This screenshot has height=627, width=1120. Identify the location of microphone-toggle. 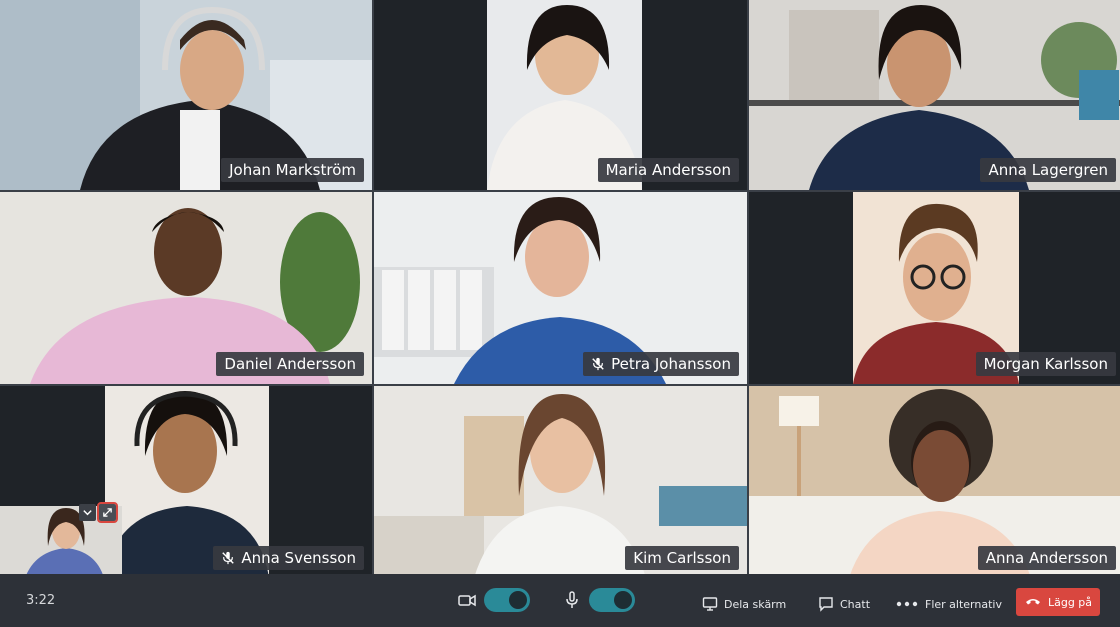
(612, 600).